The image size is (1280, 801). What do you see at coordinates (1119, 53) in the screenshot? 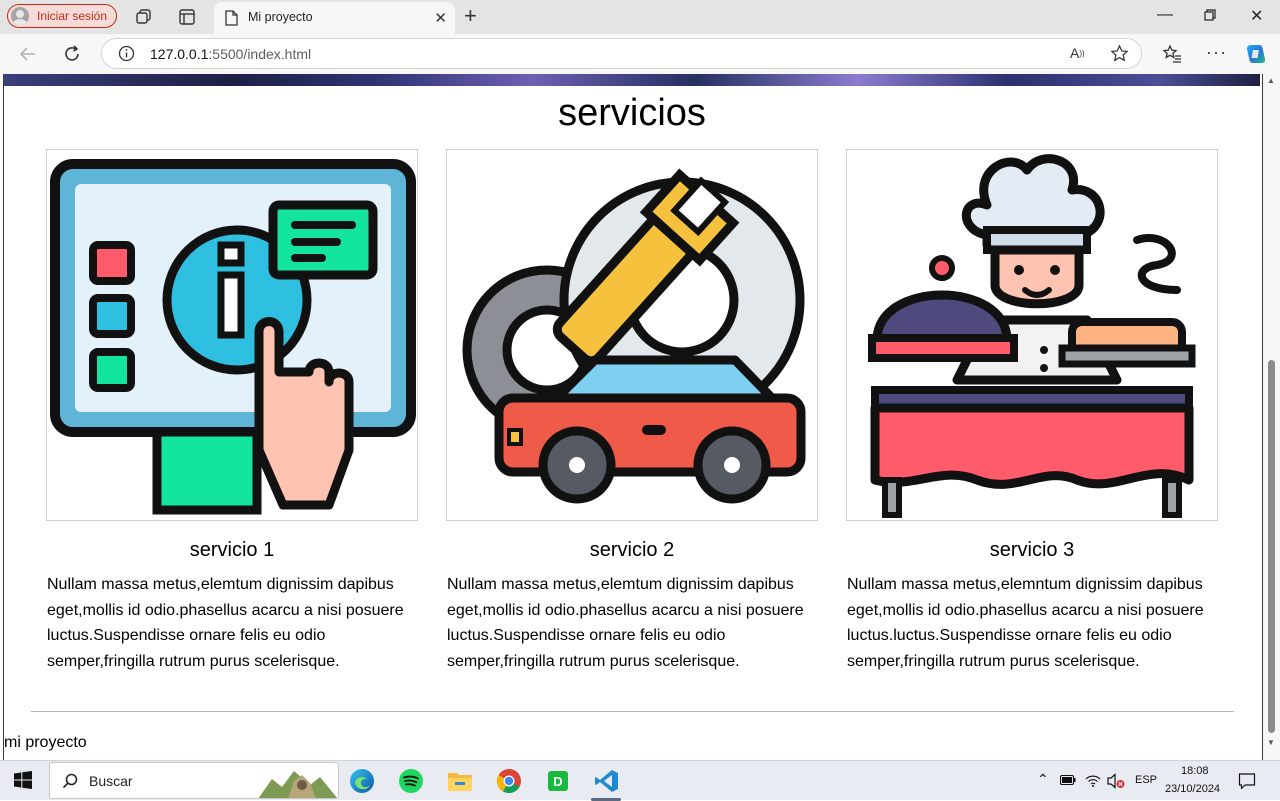
I see `favorite-star-icon` at bounding box center [1119, 53].